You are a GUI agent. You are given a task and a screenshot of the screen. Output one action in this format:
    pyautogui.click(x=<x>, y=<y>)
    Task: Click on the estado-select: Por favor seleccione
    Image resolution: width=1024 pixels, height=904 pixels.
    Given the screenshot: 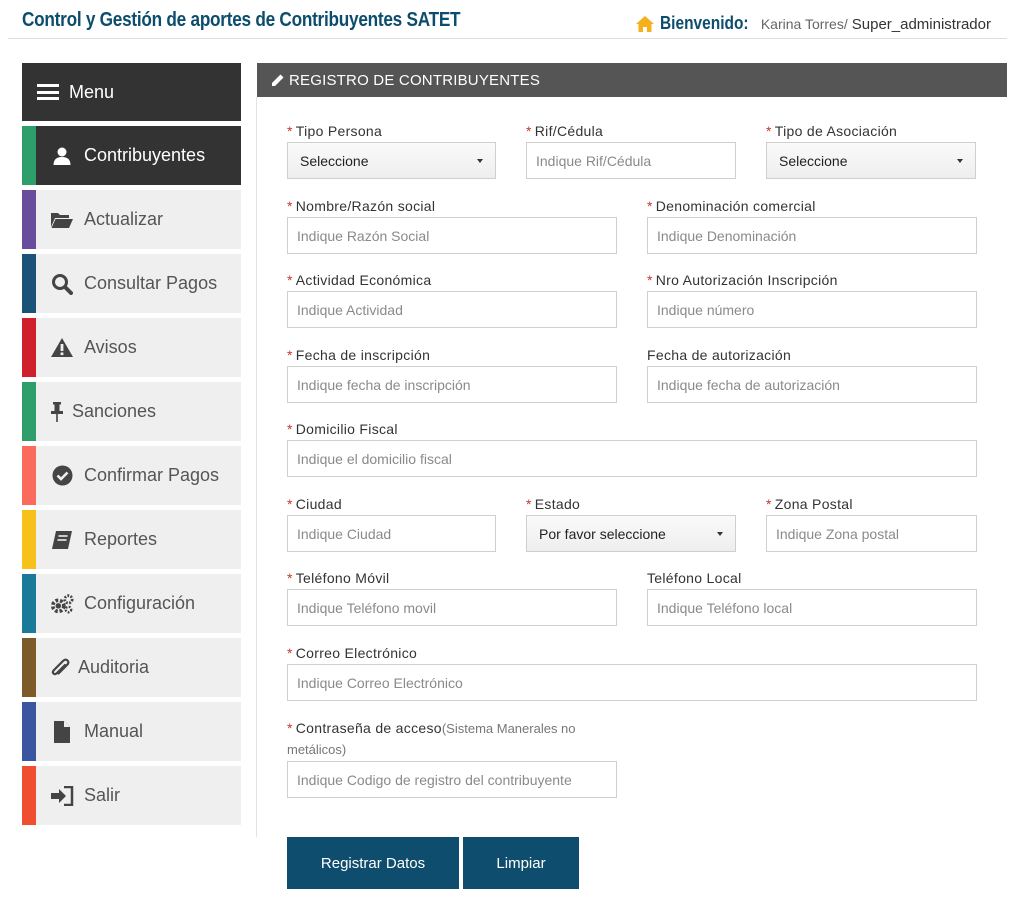 What is the action you would take?
    pyautogui.click(x=631, y=533)
    